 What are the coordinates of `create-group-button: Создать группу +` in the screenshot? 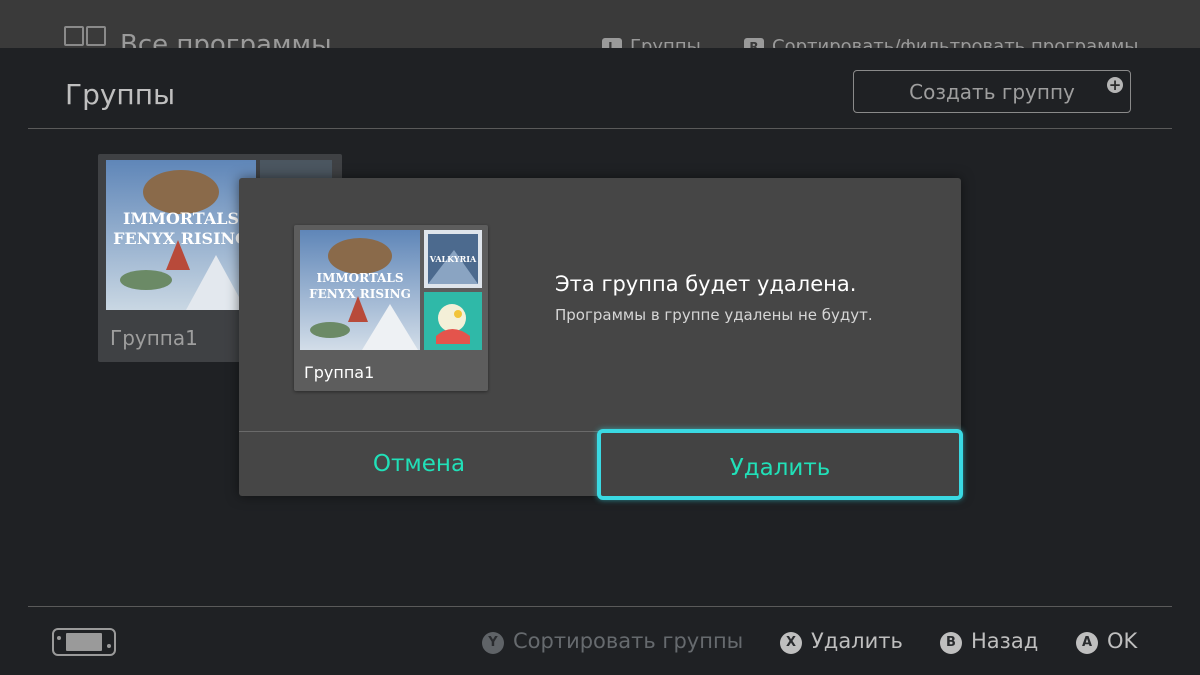 It's located at (992, 91).